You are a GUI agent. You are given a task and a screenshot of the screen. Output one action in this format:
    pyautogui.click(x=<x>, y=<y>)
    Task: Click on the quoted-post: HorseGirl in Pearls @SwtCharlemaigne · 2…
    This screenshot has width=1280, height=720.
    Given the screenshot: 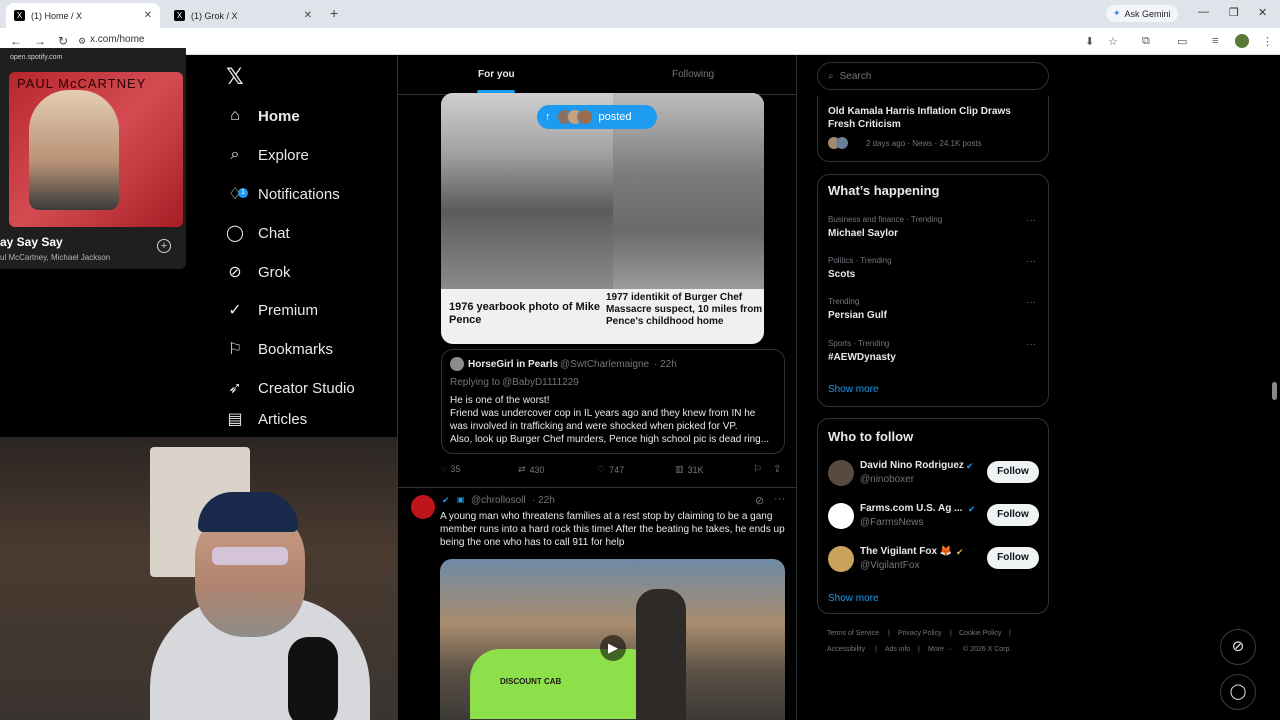 What is the action you would take?
    pyautogui.click(x=613, y=401)
    